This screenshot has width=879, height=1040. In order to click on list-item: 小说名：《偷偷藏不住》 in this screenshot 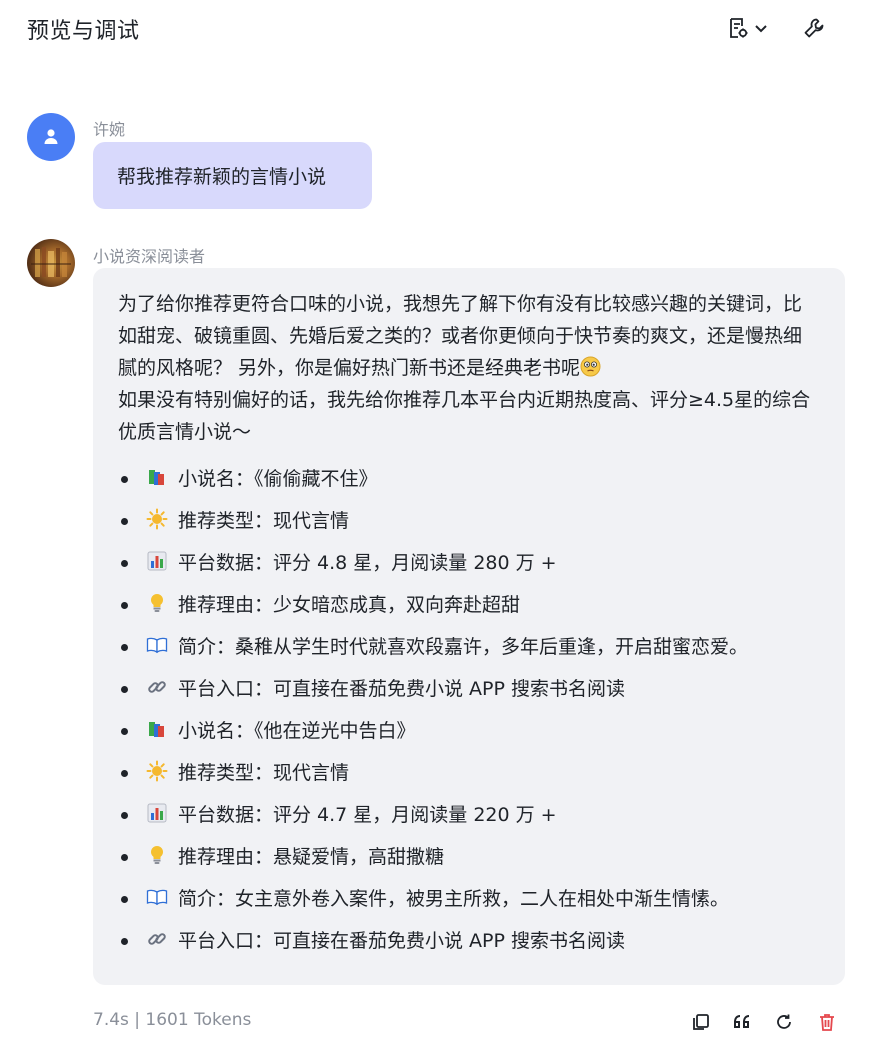, I will do `click(469, 479)`.